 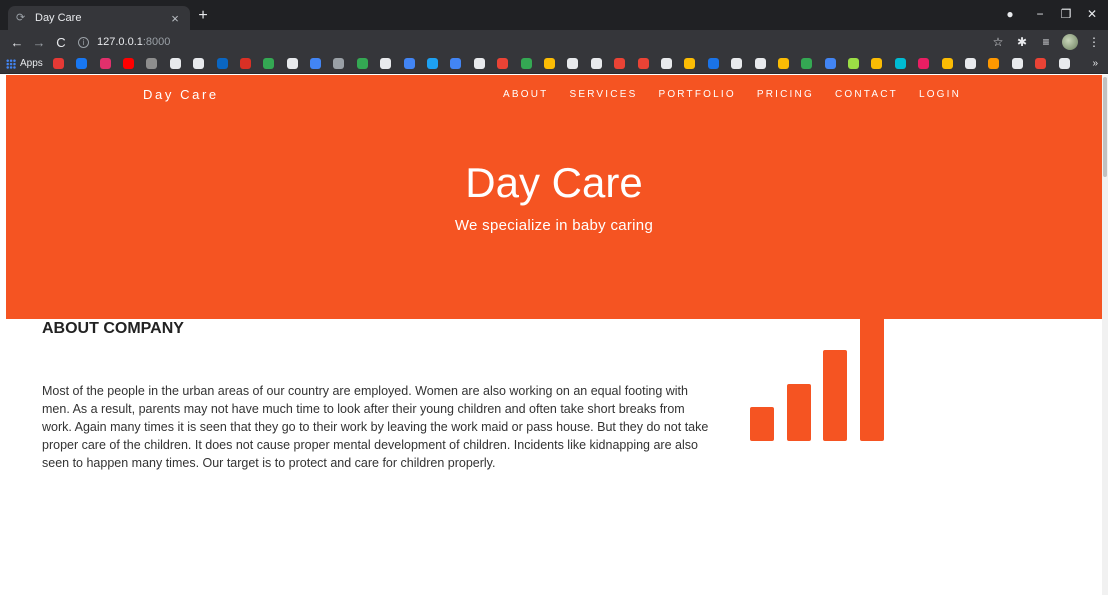 I want to click on reload-icon: C, so click(x=61, y=42).